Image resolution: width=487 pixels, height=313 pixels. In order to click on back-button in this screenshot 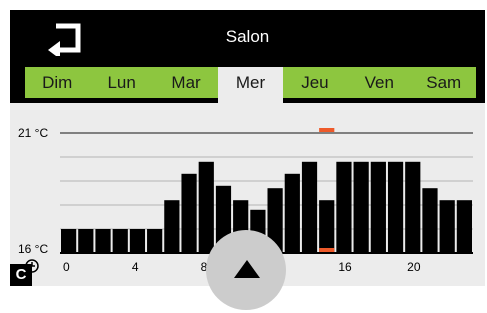, I will do `click(67, 40)`.